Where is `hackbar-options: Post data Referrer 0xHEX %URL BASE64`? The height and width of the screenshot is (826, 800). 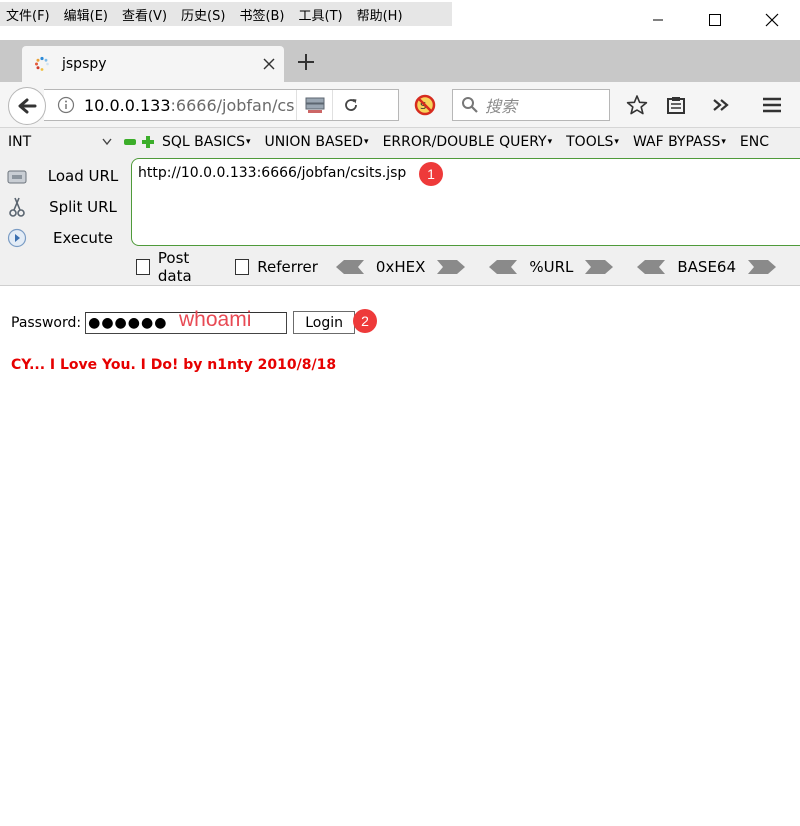
hackbar-options: Post data Referrer 0xHEX %URL BASE64 is located at coordinates (468, 267).